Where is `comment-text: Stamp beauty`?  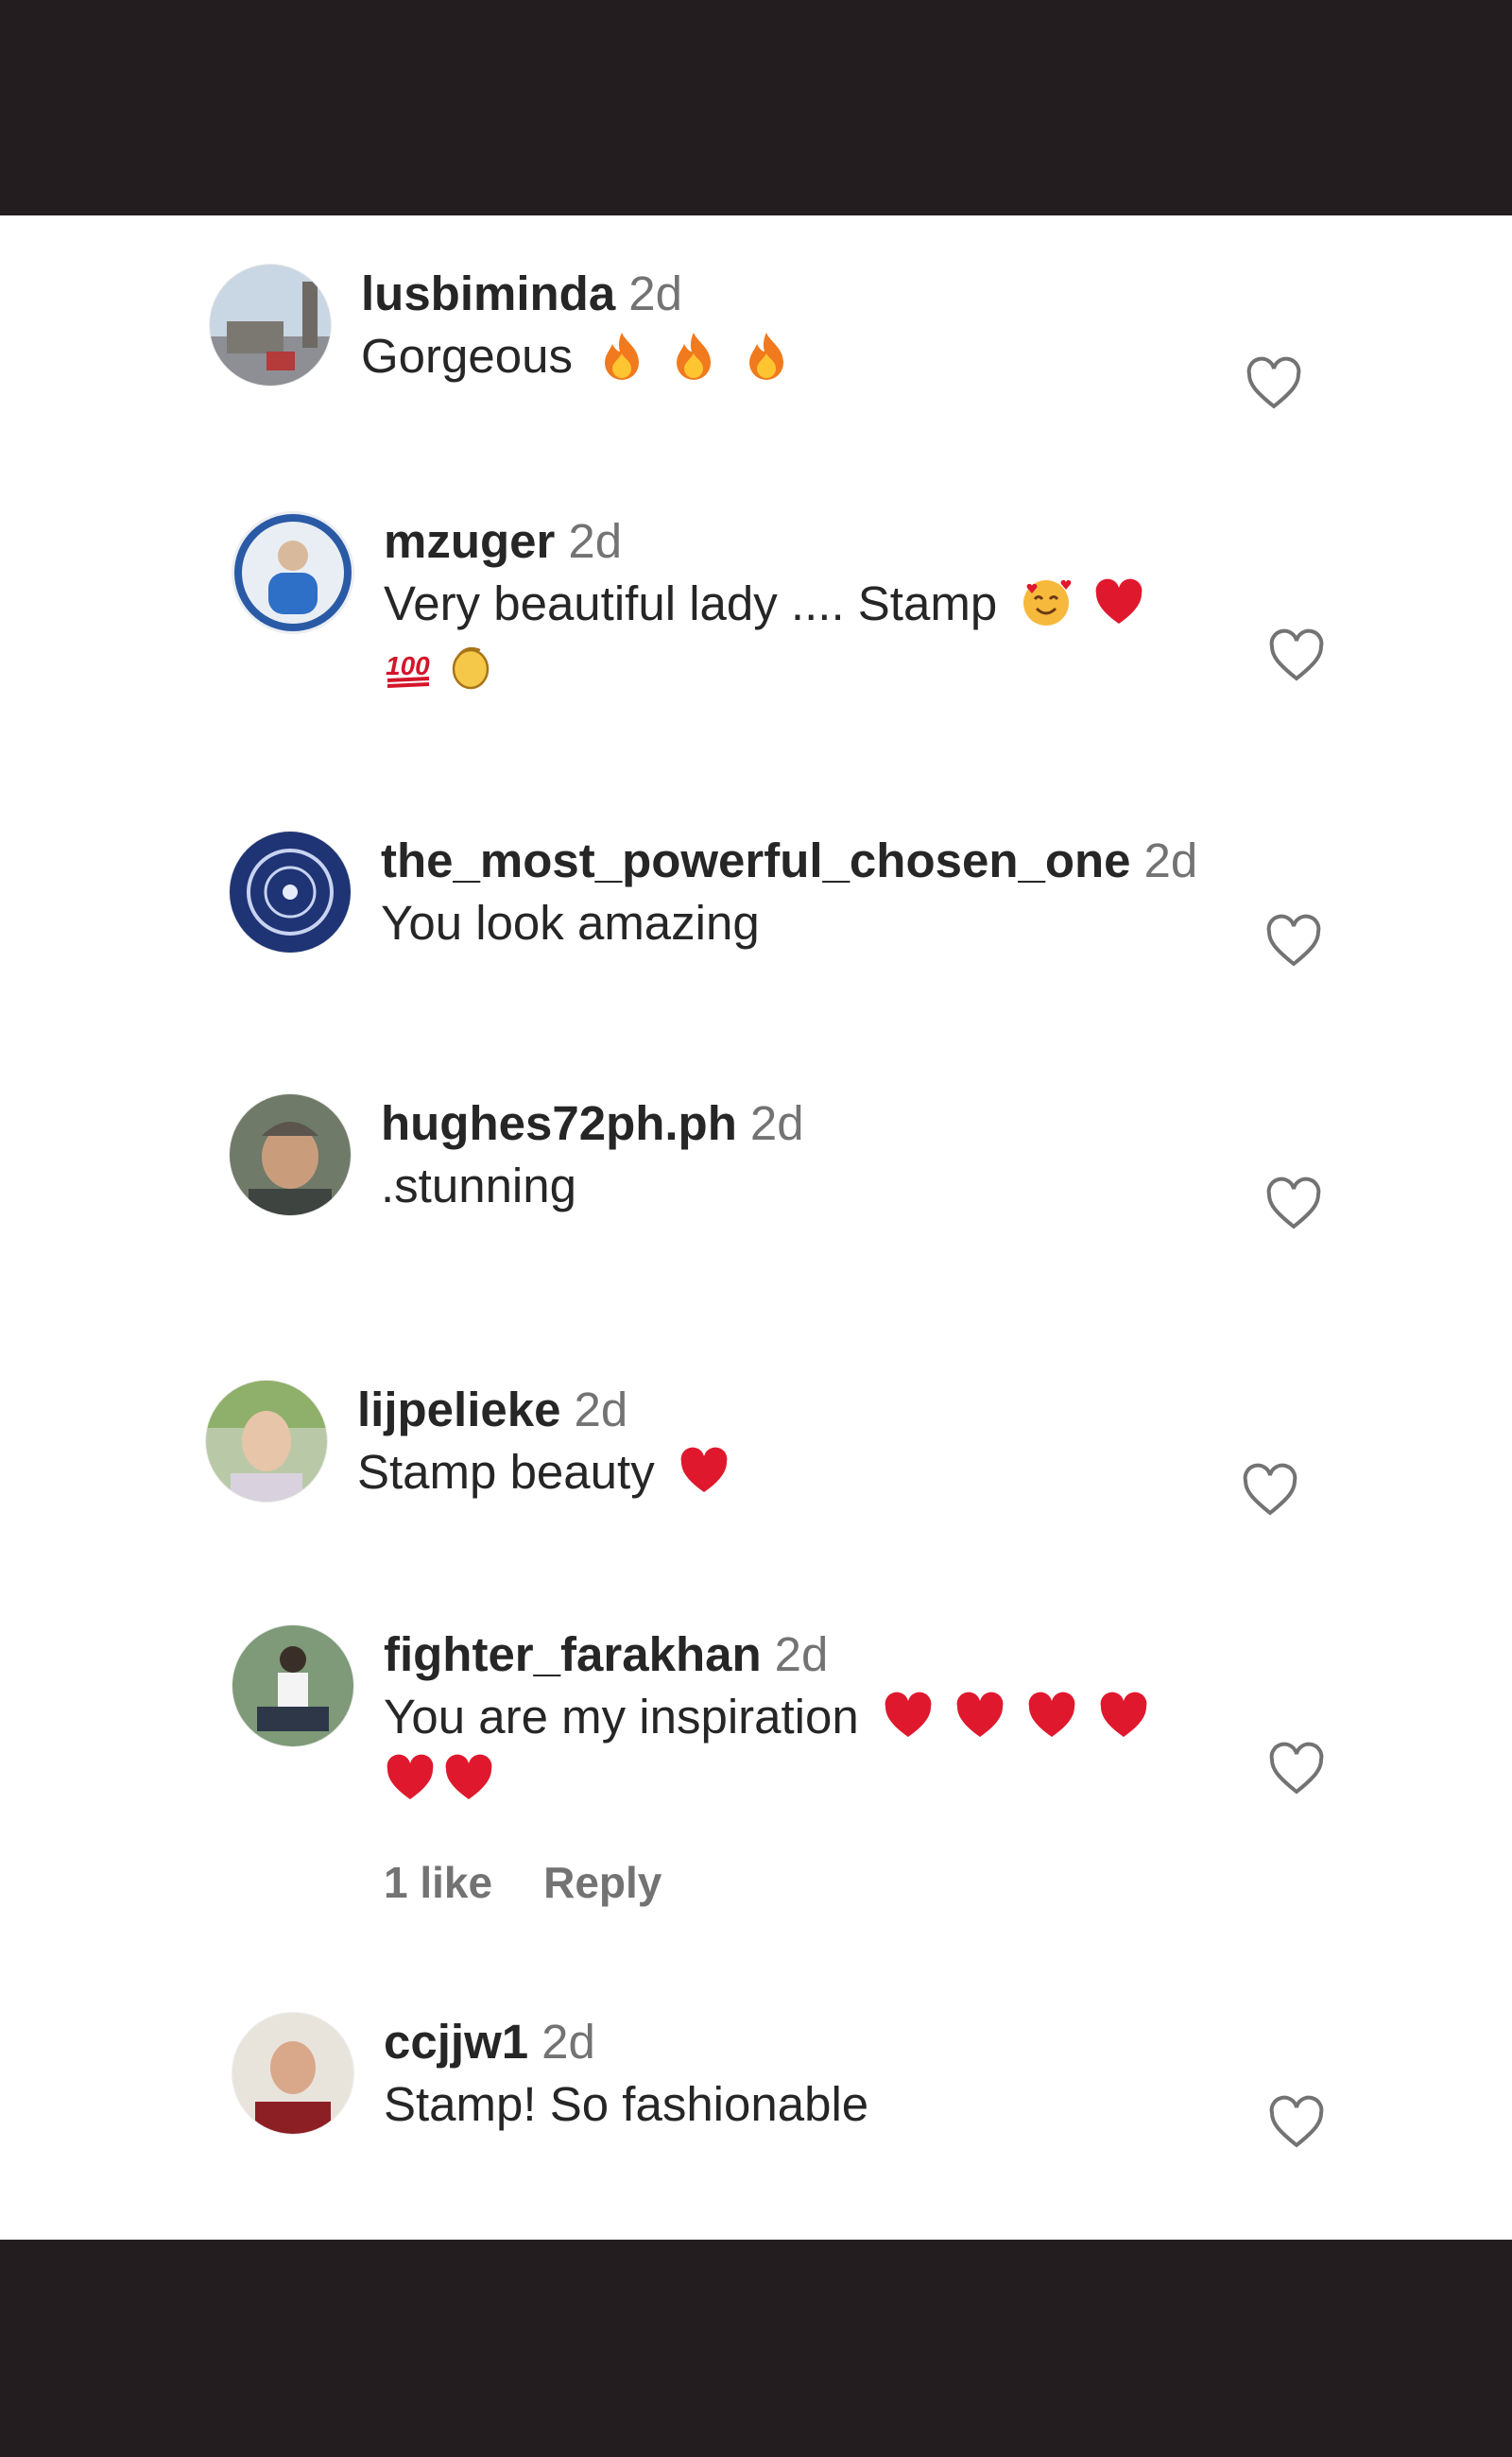 comment-text: Stamp beauty is located at coordinates (506, 1472).